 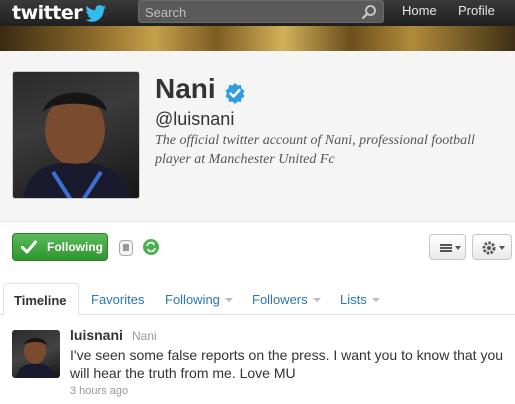 I want to click on gear-menu-button, so click(x=492, y=247).